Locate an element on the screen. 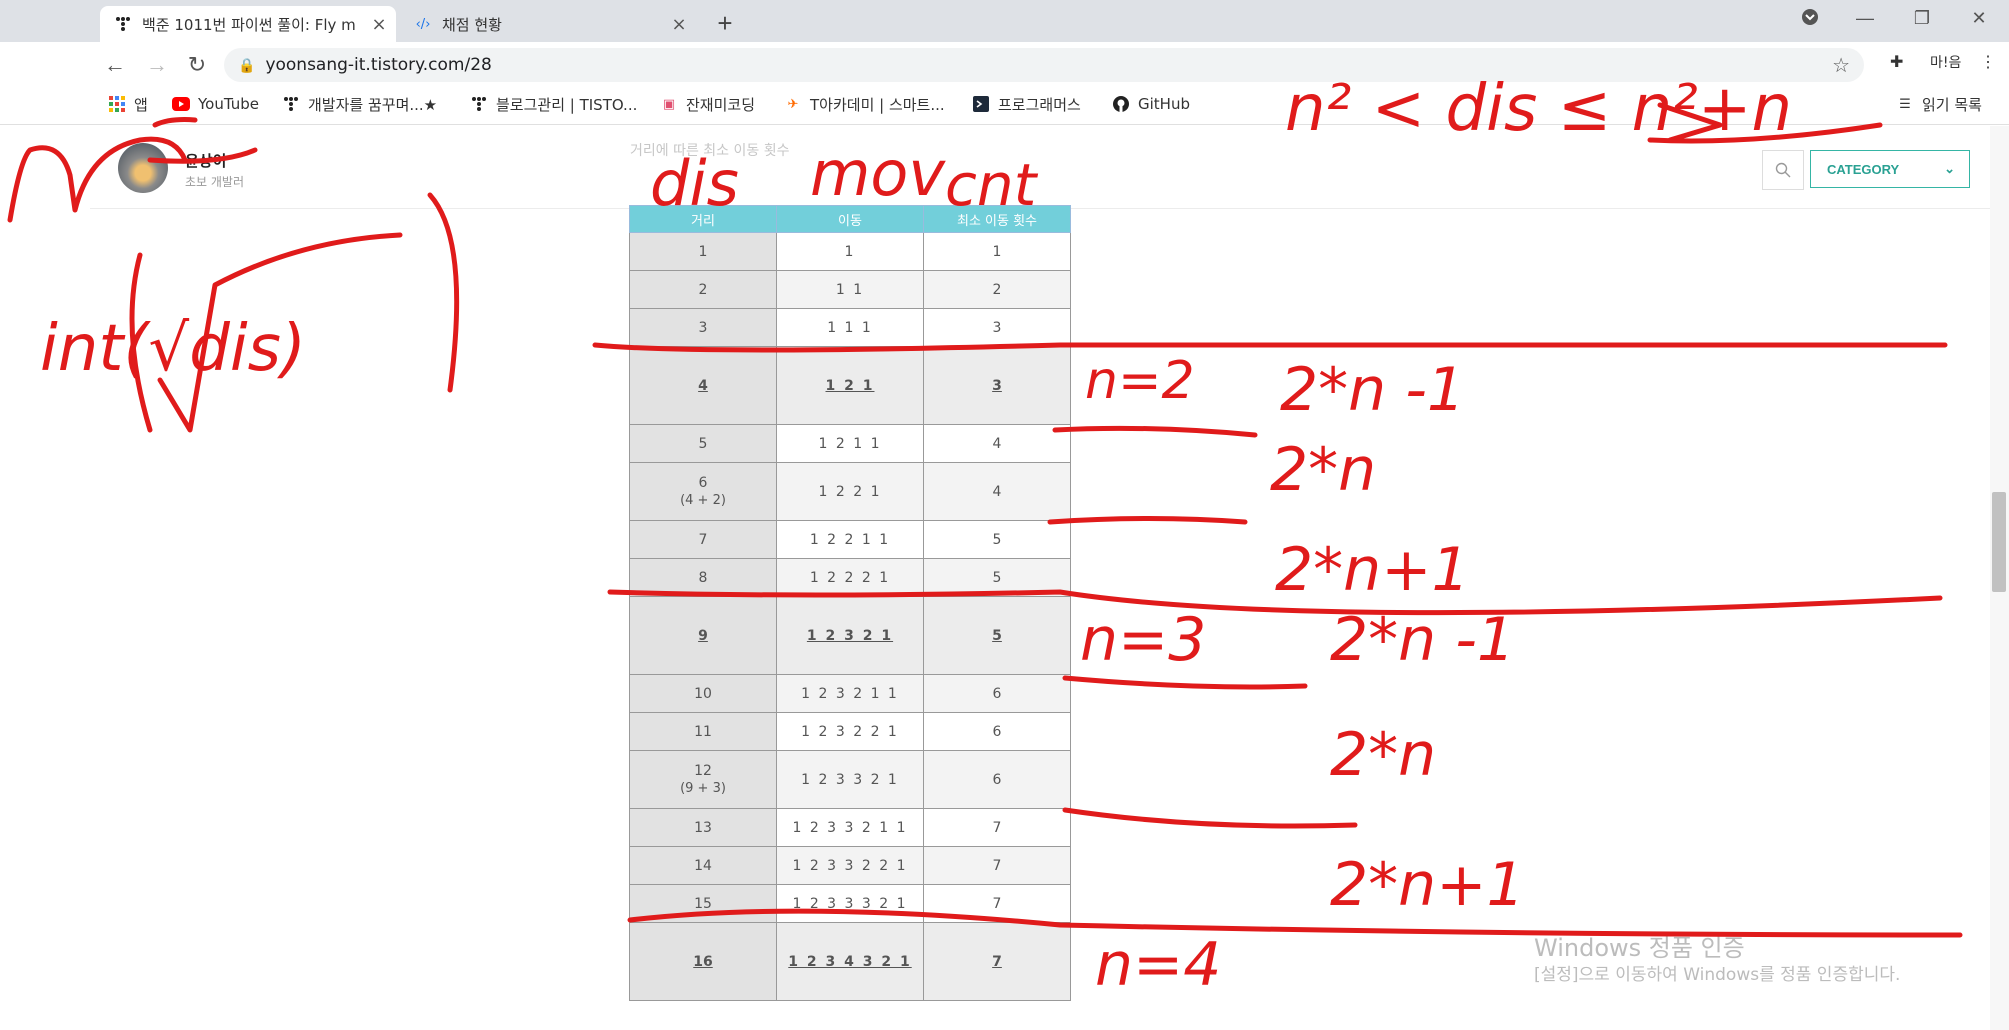 The image size is (2009, 1030). distance-note: (9 + 3) is located at coordinates (703, 788).